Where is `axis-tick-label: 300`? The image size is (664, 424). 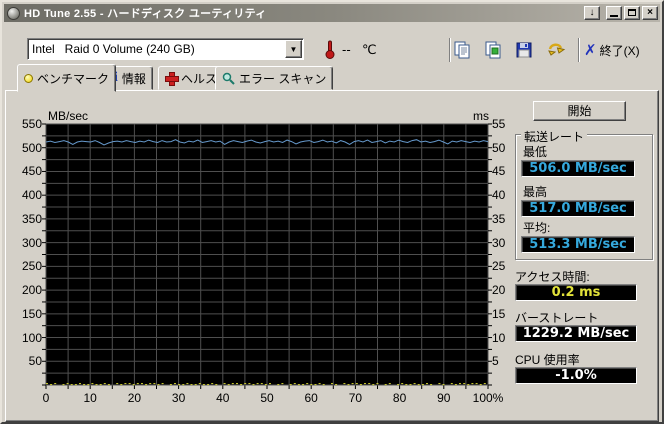 axis-tick-label: 300 is located at coordinates (31, 242).